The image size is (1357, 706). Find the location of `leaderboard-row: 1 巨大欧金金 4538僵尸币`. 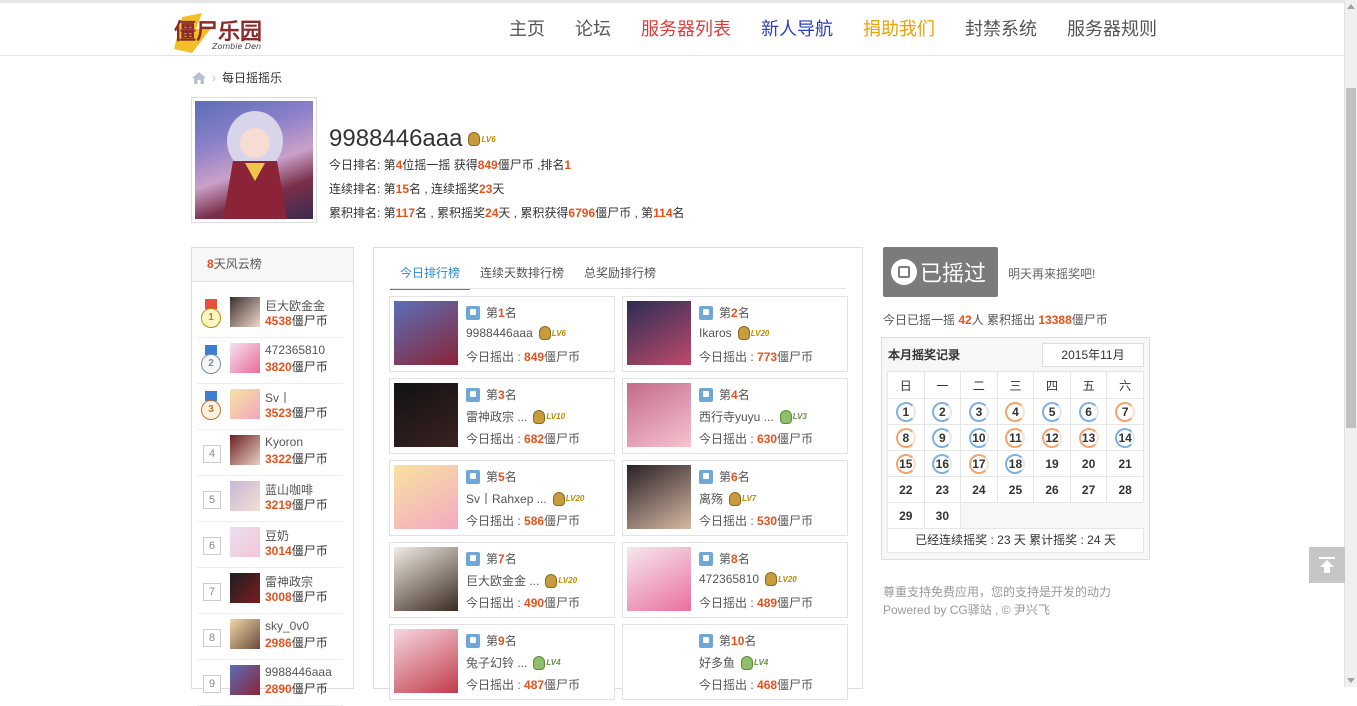

leaderboard-row: 1 巨大欧金金 4538僵尸币 is located at coordinates (270, 315).